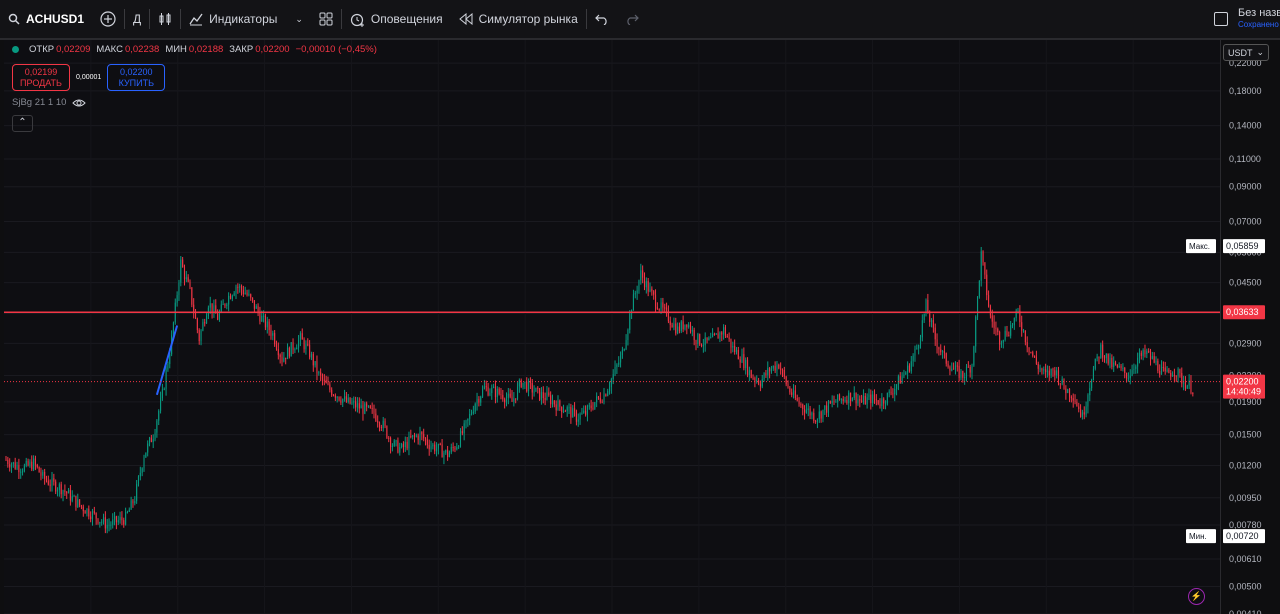  I want to click on indicator-label: SjBg 21 1 10, so click(39, 102).